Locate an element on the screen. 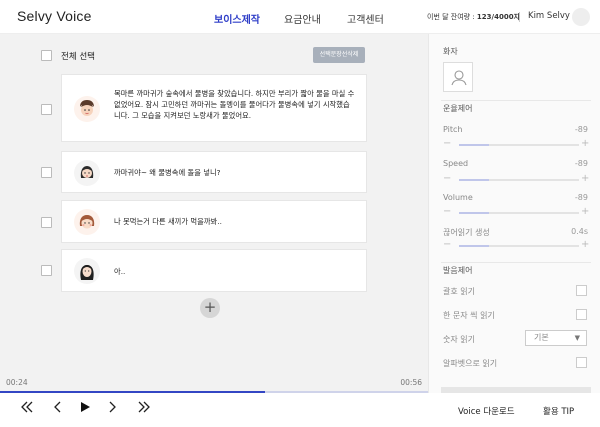 This screenshot has width=600, height=427. rewind-icon is located at coordinates (27, 409).